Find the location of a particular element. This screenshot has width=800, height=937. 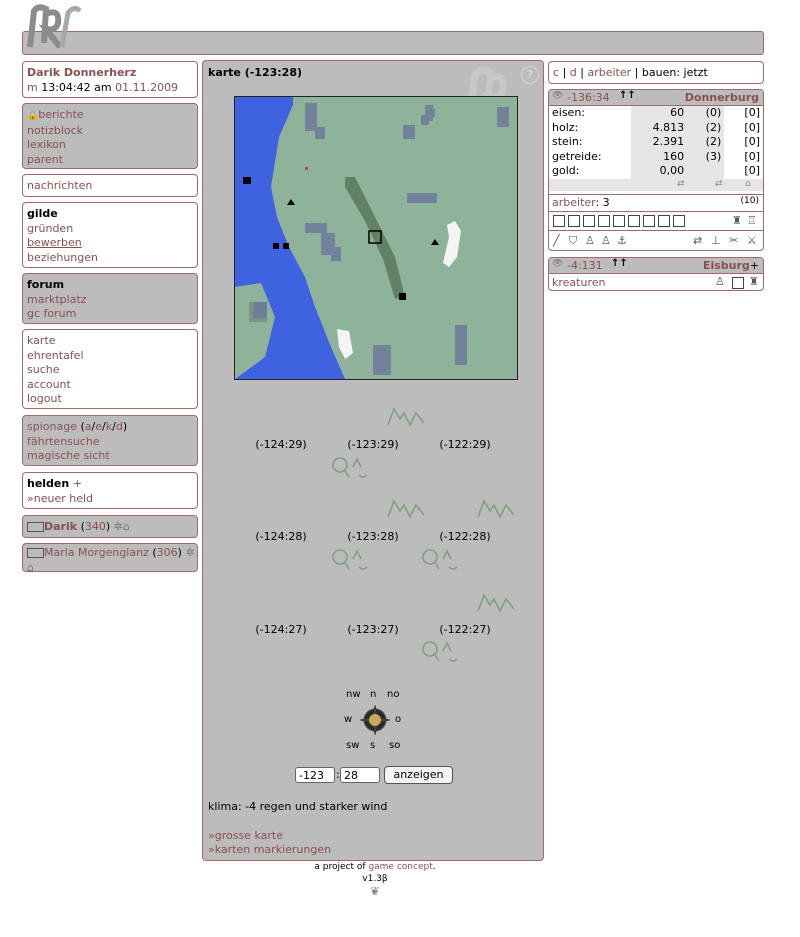

nav-notepad: notizblock is located at coordinates (110, 131).